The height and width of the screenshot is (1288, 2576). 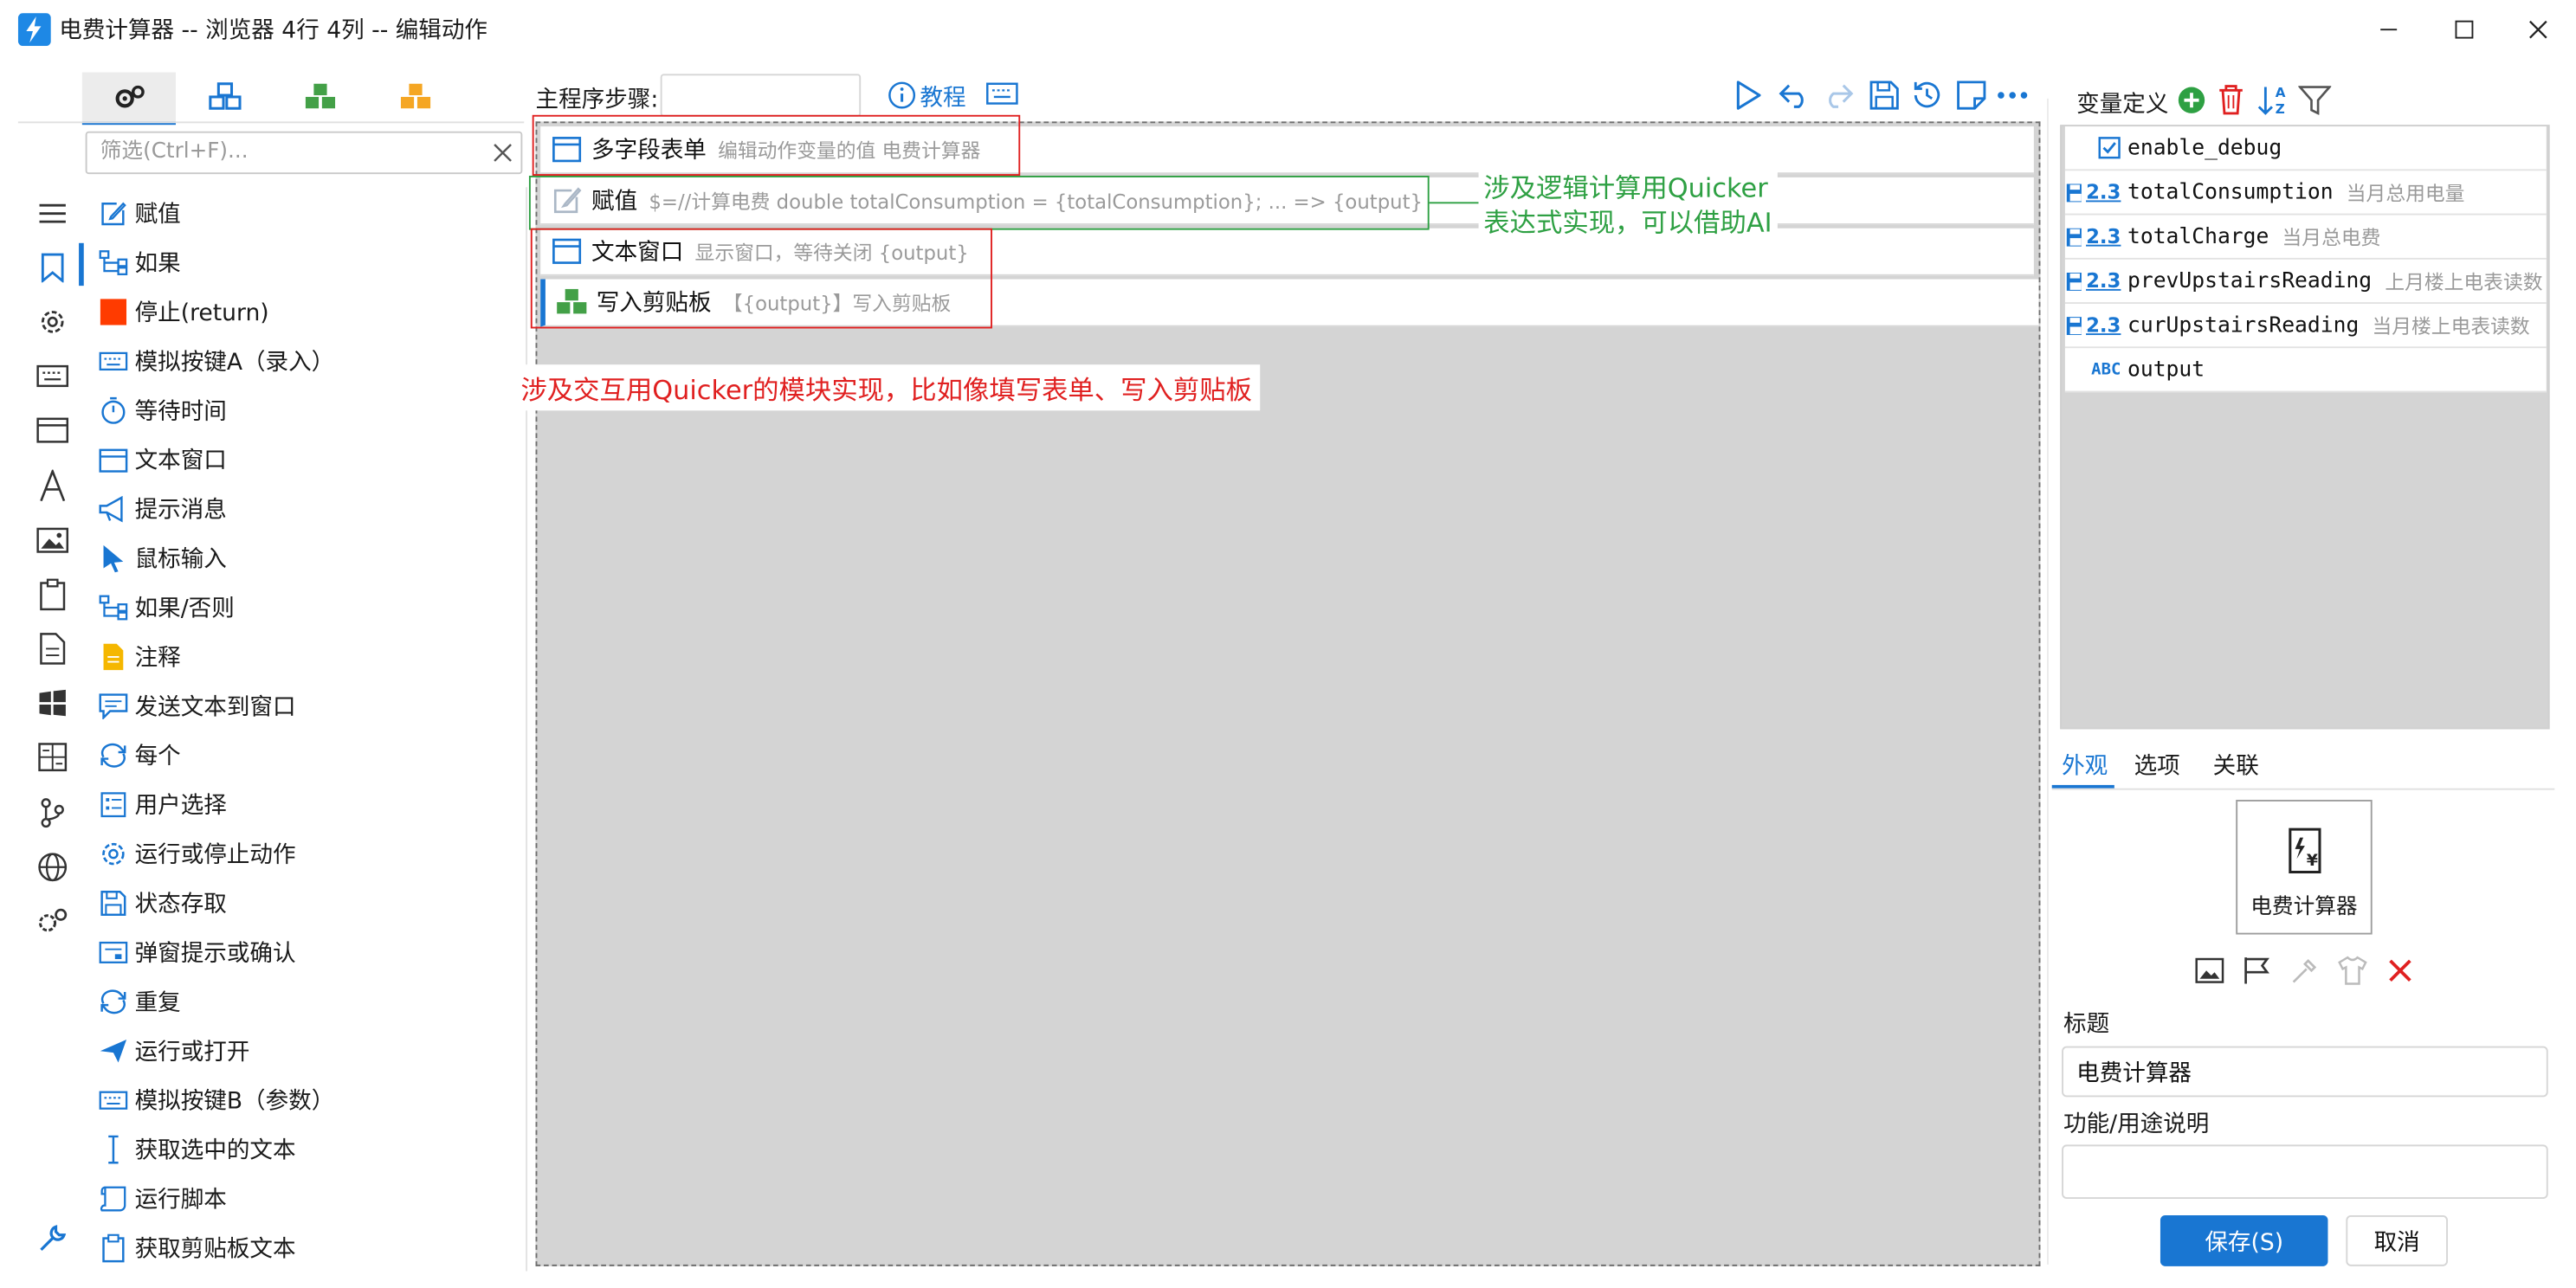 I want to click on undo-icon, so click(x=1794, y=95).